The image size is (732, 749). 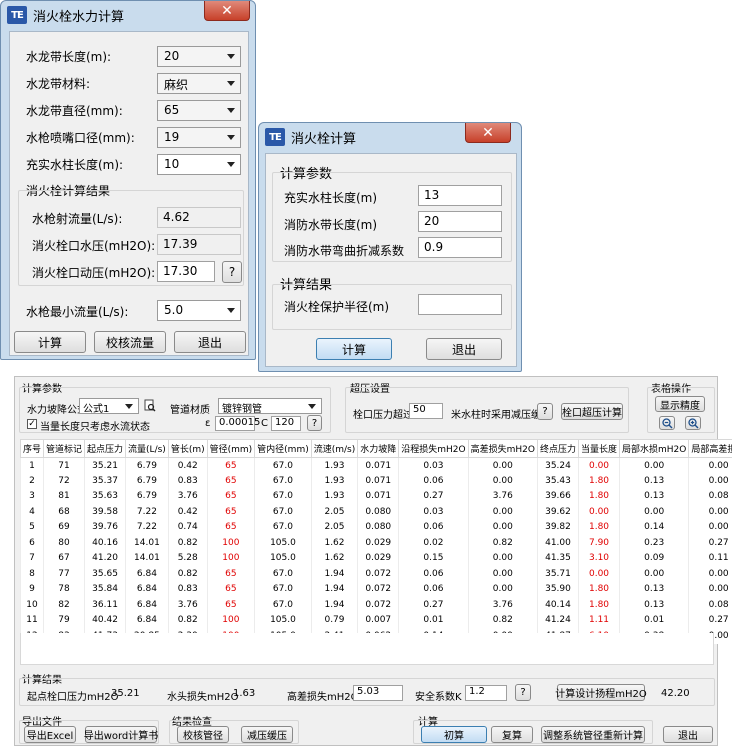 I want to click on formula-select: 公式1, so click(x=109, y=406).